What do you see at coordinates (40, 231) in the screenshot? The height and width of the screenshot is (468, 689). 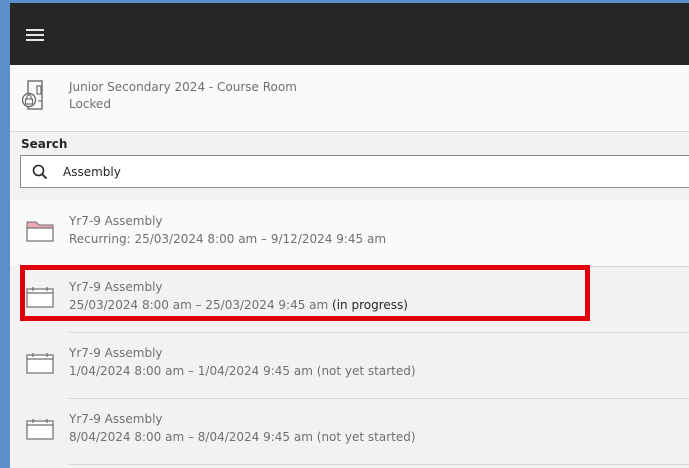 I see `folder-icon` at bounding box center [40, 231].